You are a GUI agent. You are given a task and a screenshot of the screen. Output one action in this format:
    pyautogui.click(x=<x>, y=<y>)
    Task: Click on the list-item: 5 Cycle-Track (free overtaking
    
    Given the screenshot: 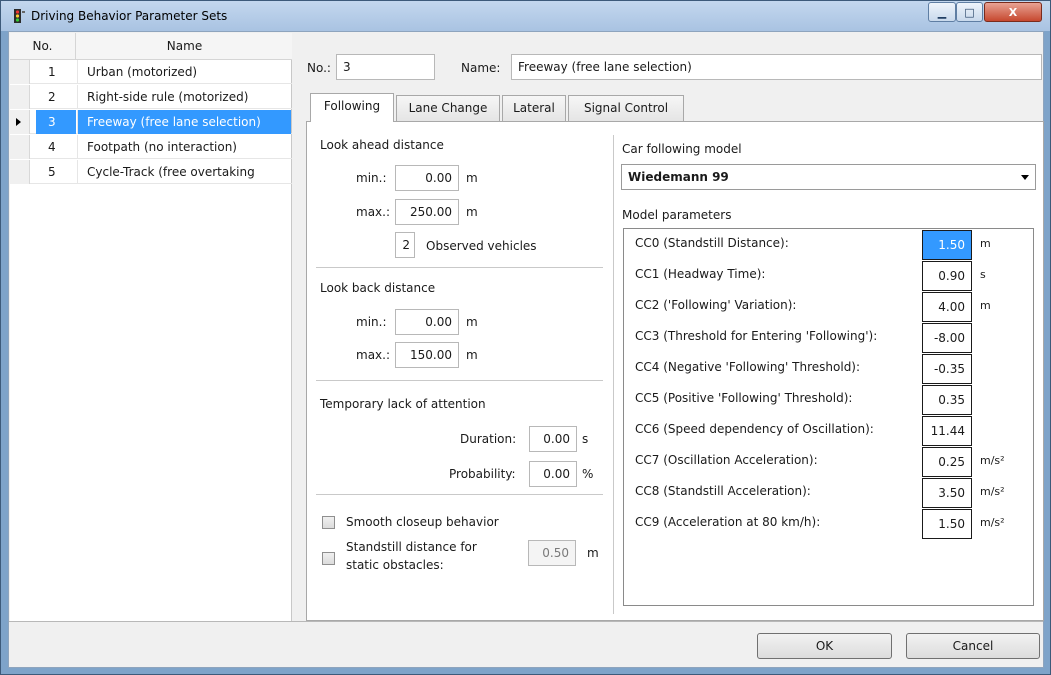 What is the action you would take?
    pyautogui.click(x=151, y=172)
    